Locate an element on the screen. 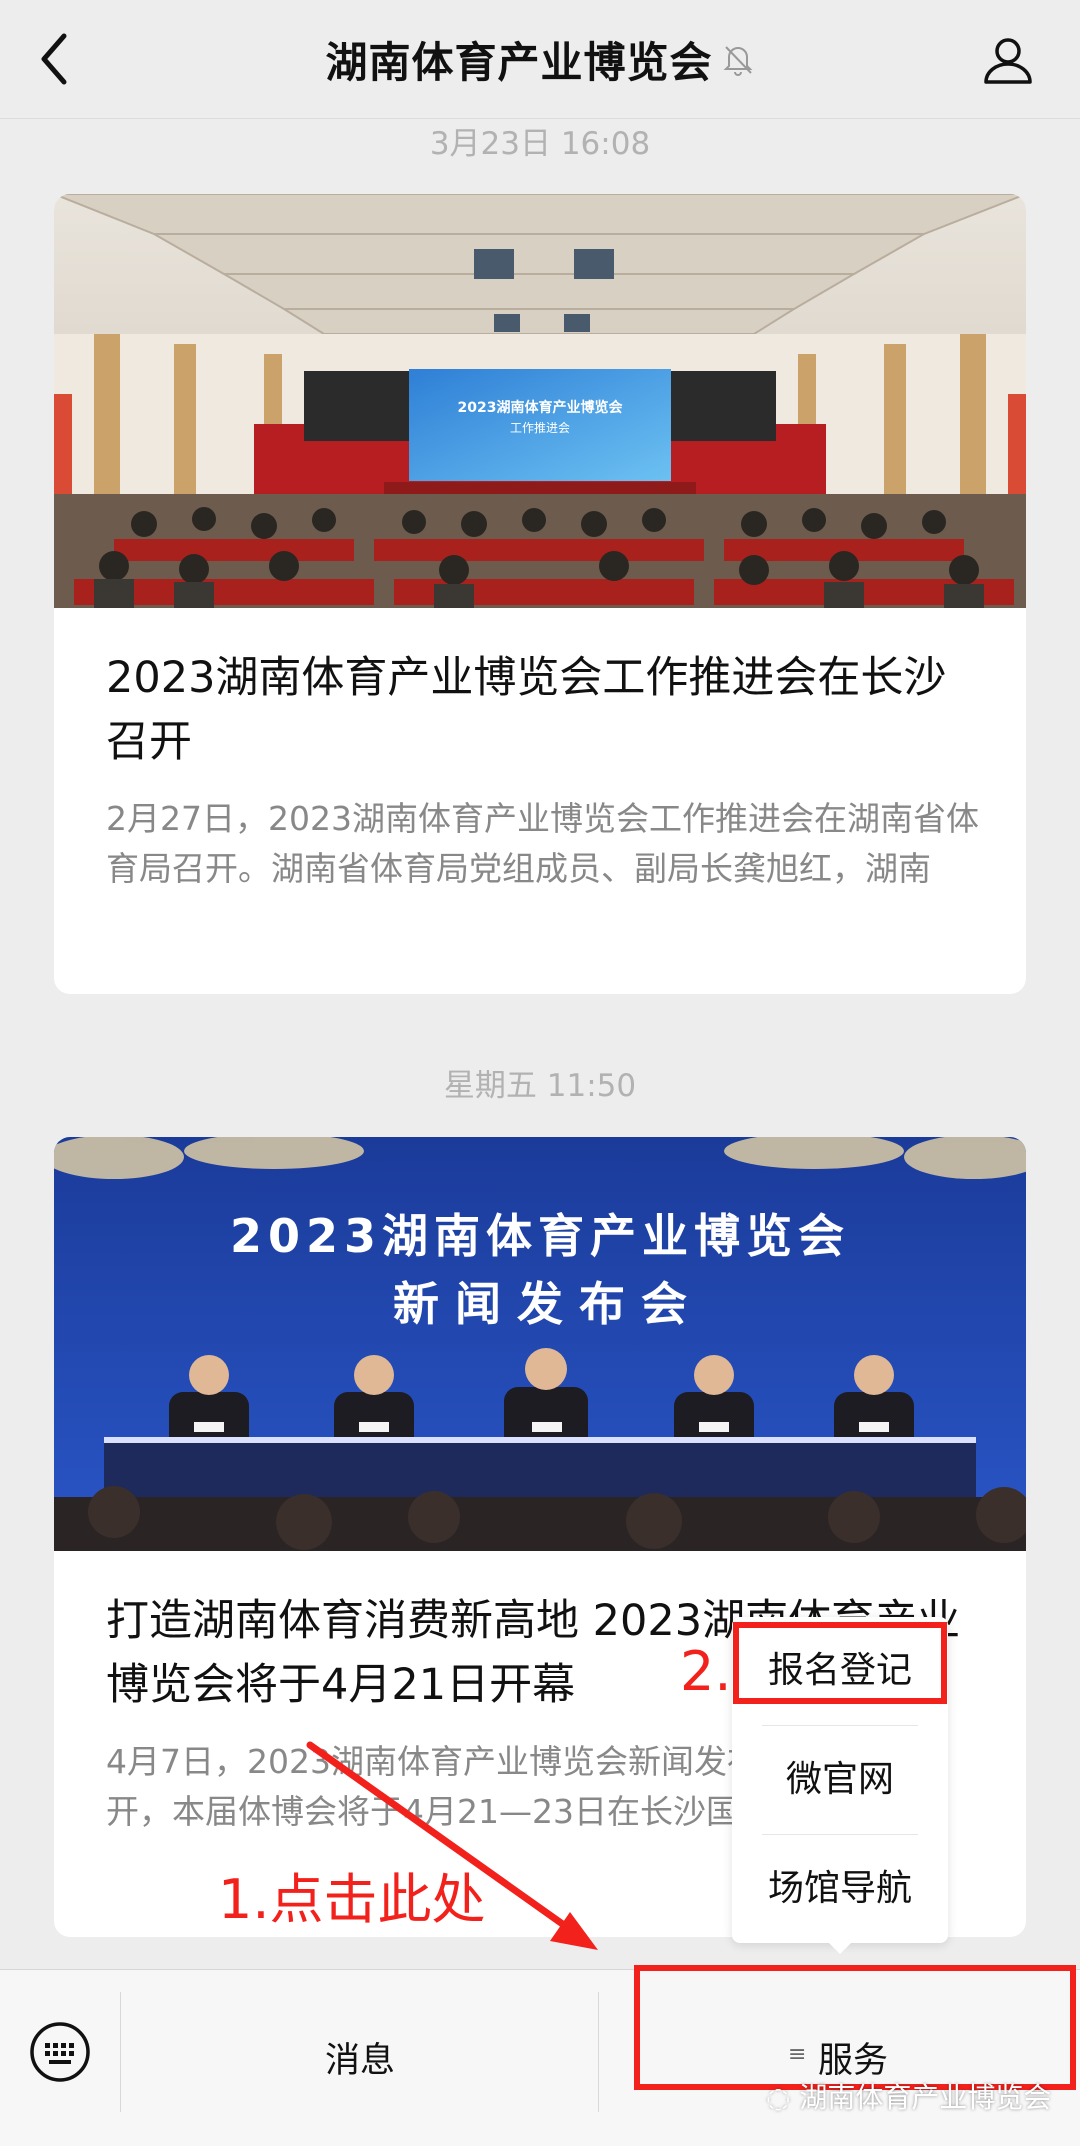  annotation-arrow is located at coordinates (452, 1845).